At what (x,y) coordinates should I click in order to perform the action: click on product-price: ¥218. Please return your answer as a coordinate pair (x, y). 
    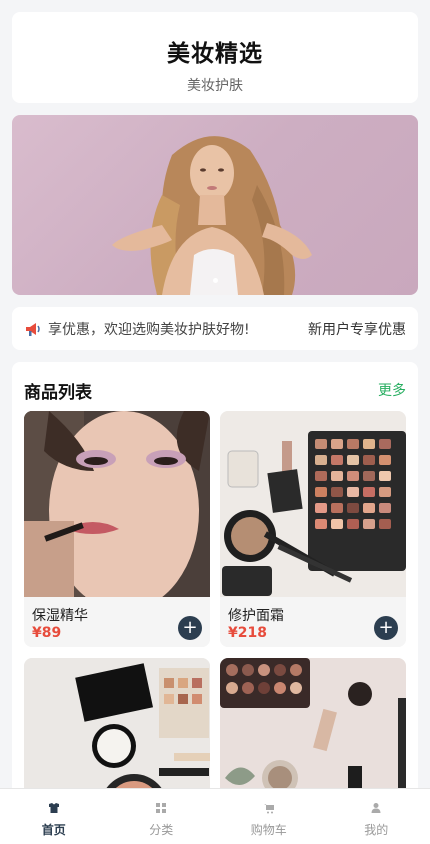
    Looking at the image, I should click on (247, 633).